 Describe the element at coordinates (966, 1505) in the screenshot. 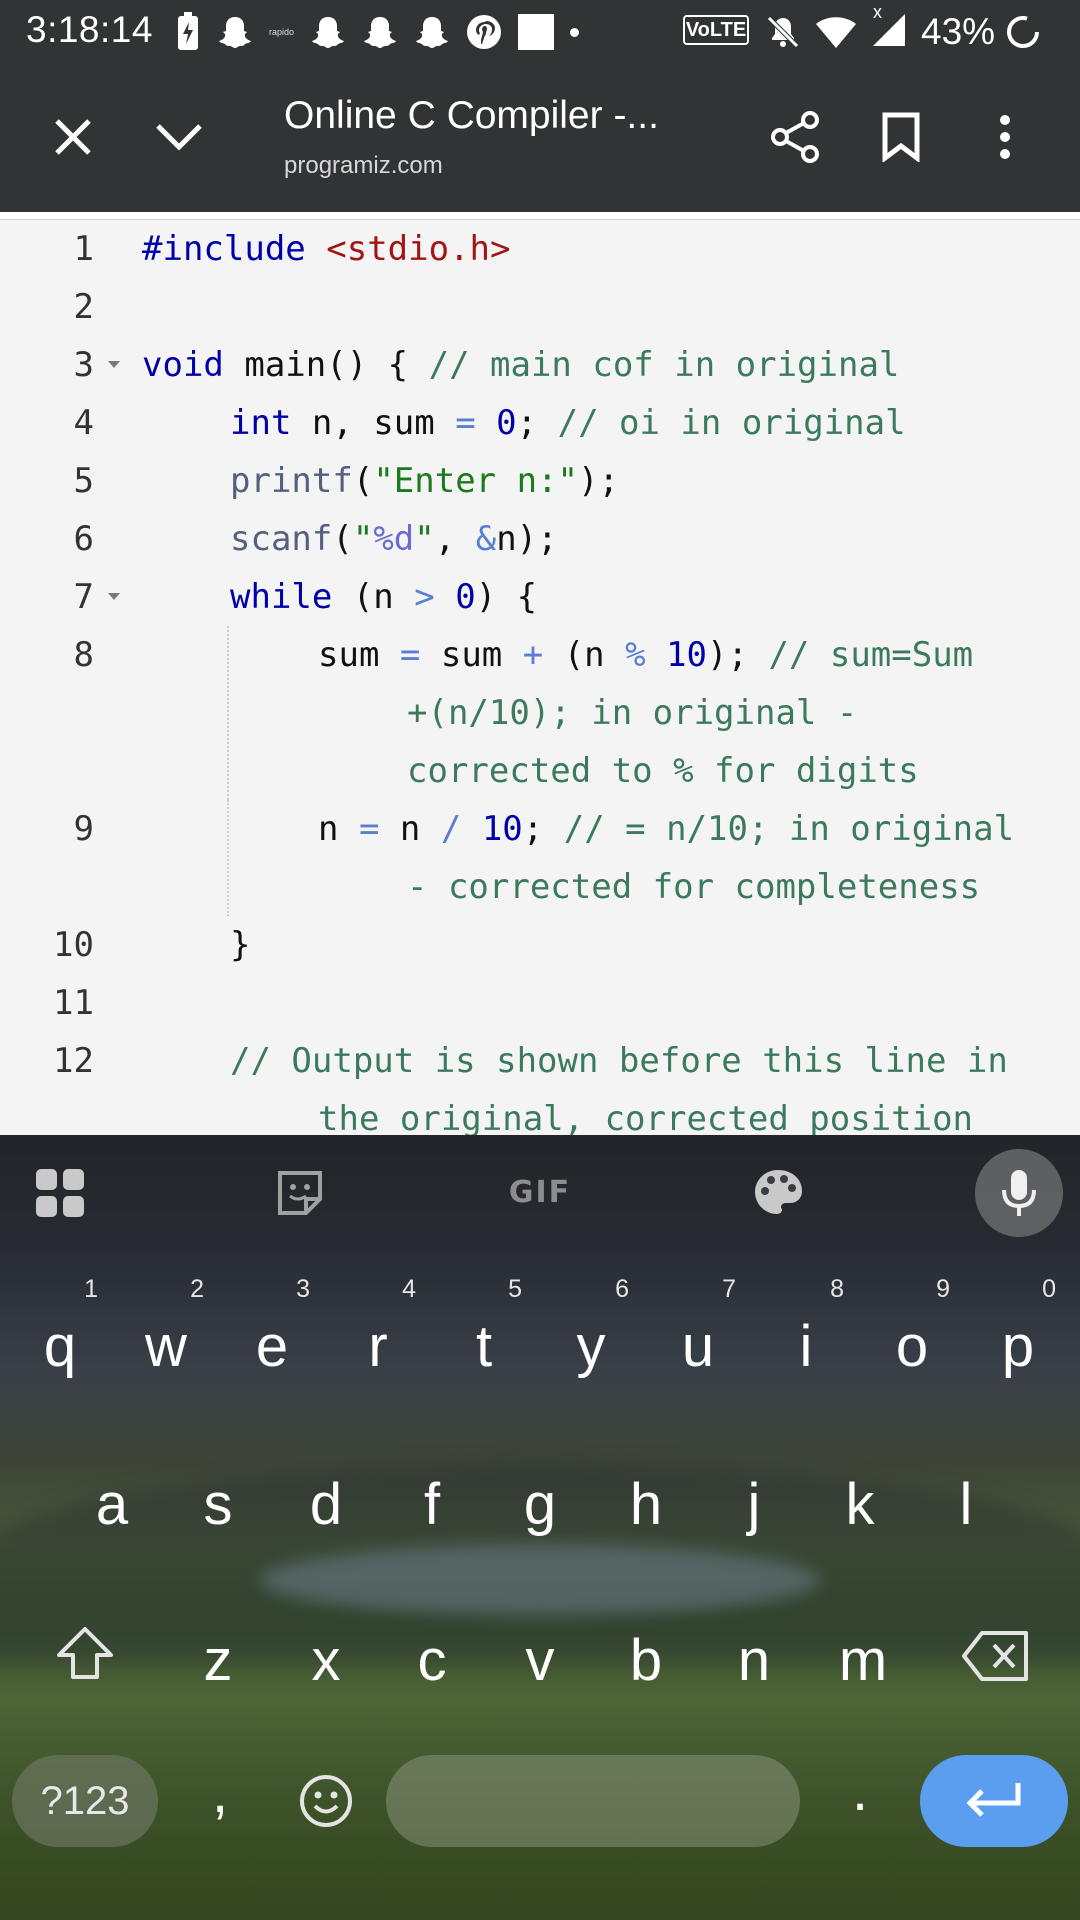

I see `key-l: l` at that location.